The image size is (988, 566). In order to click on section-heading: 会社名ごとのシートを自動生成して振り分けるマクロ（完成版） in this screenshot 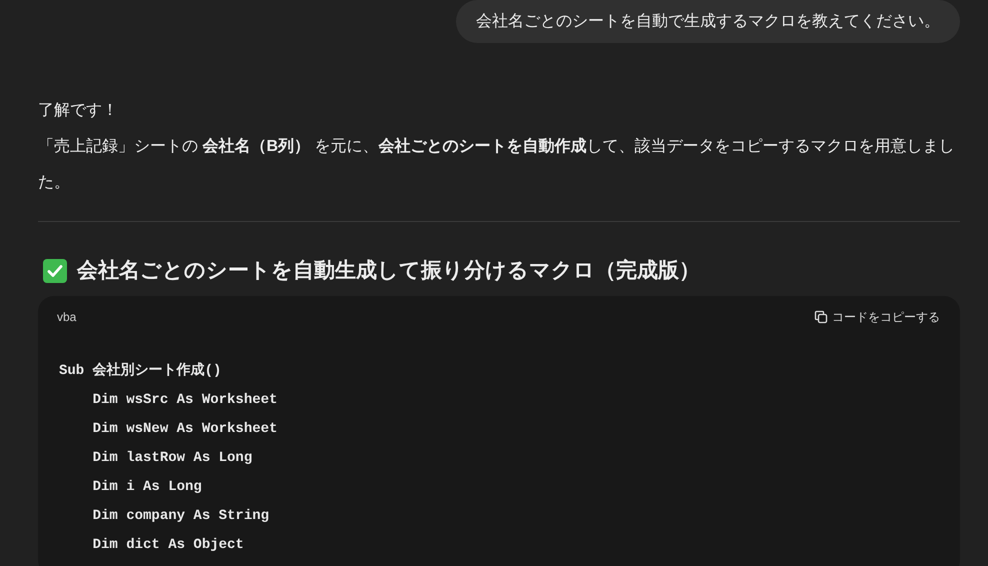, I will do `click(388, 271)`.